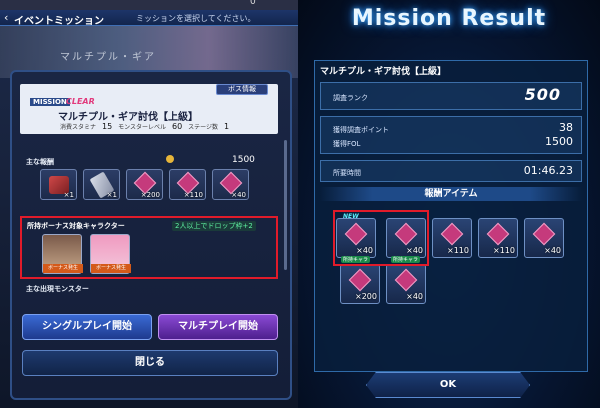 The height and width of the screenshot is (408, 600). What do you see at coordinates (40, 162) in the screenshot?
I see `main-reward-label: 主な報酬` at bounding box center [40, 162].